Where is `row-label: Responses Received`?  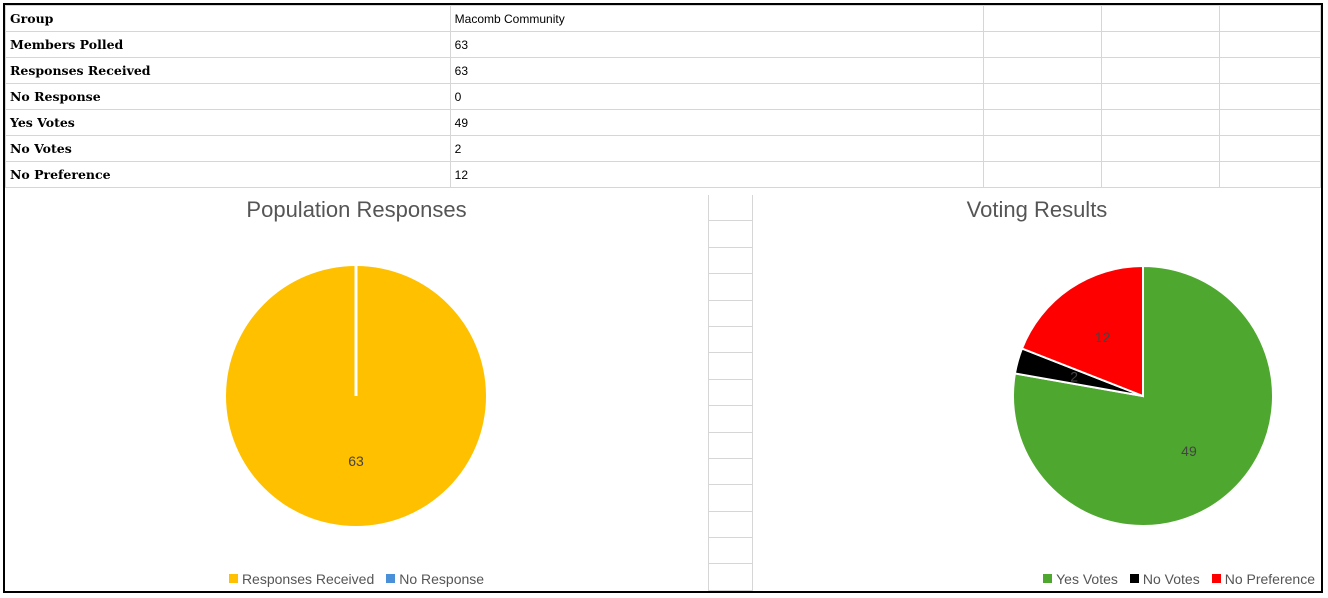
row-label: Responses Received is located at coordinates (228, 70).